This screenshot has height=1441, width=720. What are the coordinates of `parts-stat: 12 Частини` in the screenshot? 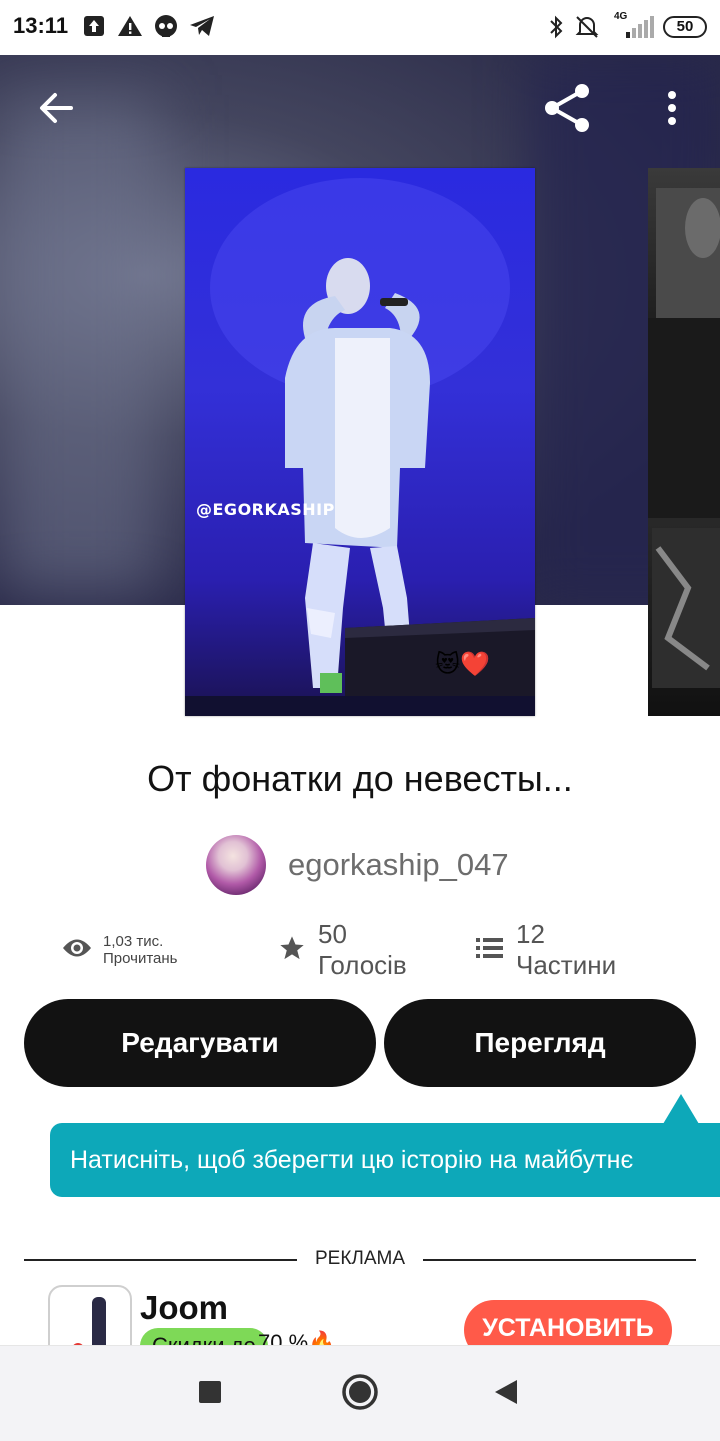 It's located at (546, 949).